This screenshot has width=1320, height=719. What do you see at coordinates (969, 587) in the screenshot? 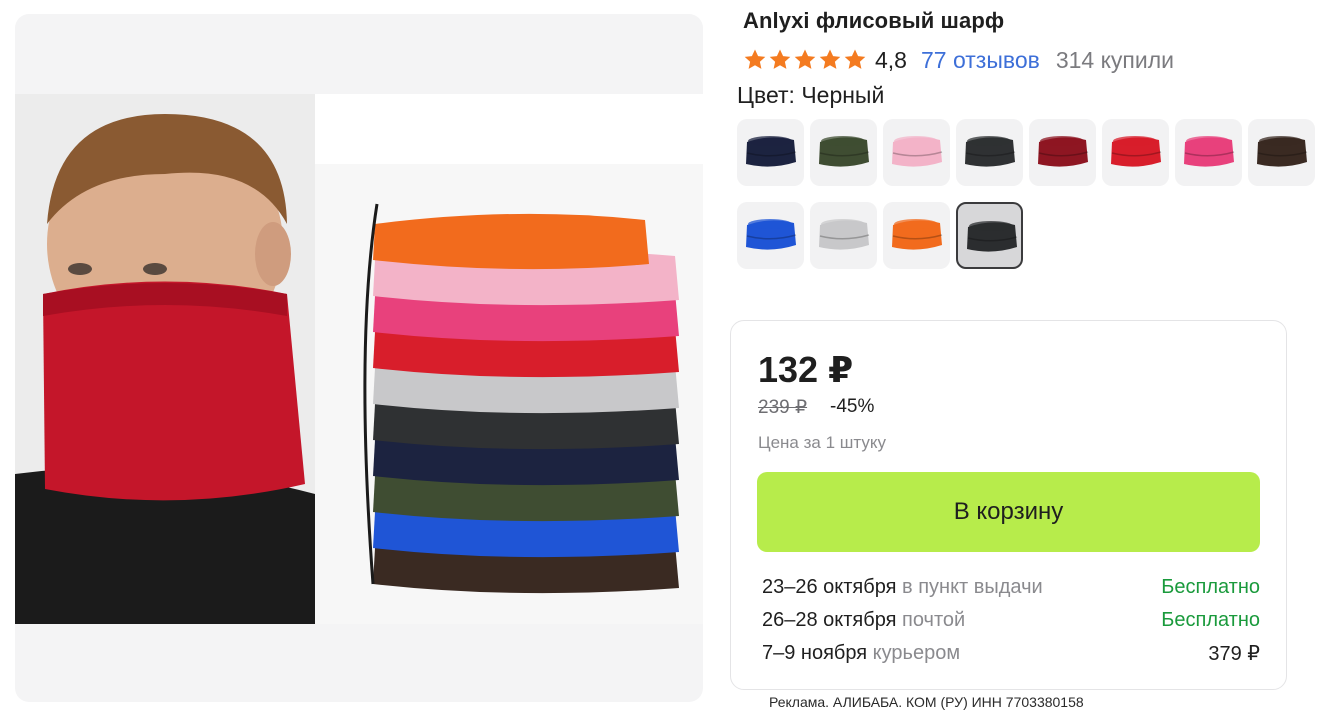
I see `delivery-method: в пункт выдачи` at bounding box center [969, 587].